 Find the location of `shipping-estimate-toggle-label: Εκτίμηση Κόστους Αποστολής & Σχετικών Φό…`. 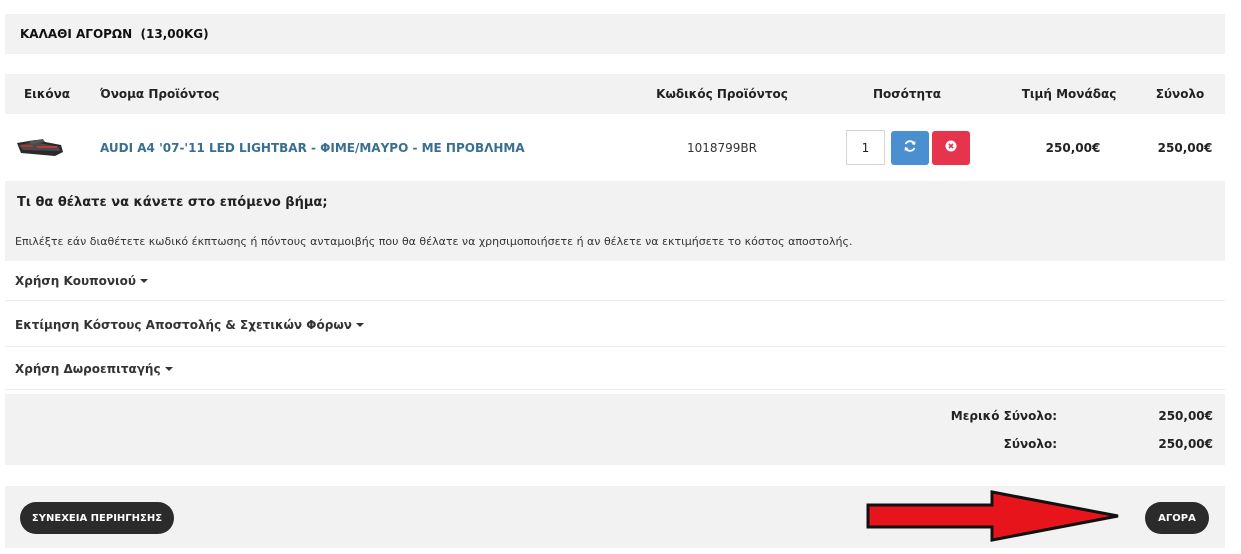

shipping-estimate-toggle-label: Εκτίμηση Κόστους Αποστολής & Σχετικών Φό… is located at coordinates (183, 325).